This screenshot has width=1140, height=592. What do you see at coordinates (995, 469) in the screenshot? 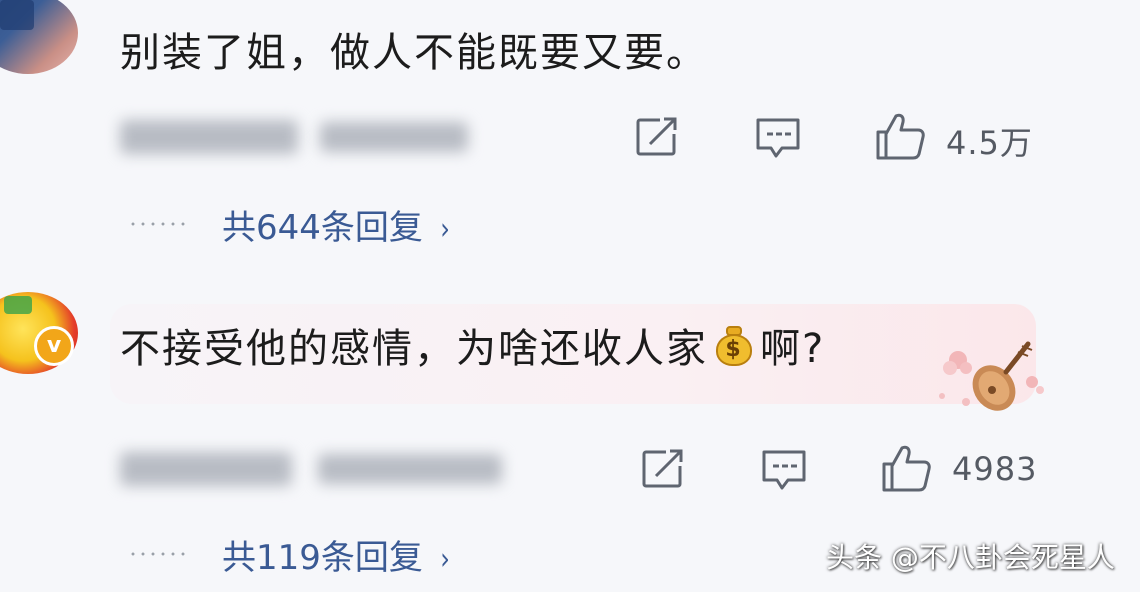
I see `like-count: 4983` at bounding box center [995, 469].